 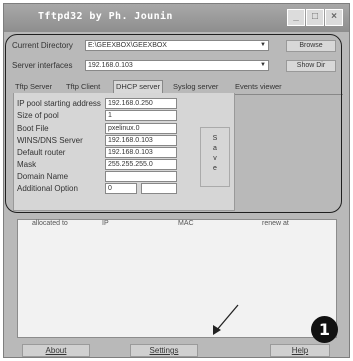 What do you see at coordinates (324, 329) in the screenshot?
I see `callout-badge: 1` at bounding box center [324, 329].